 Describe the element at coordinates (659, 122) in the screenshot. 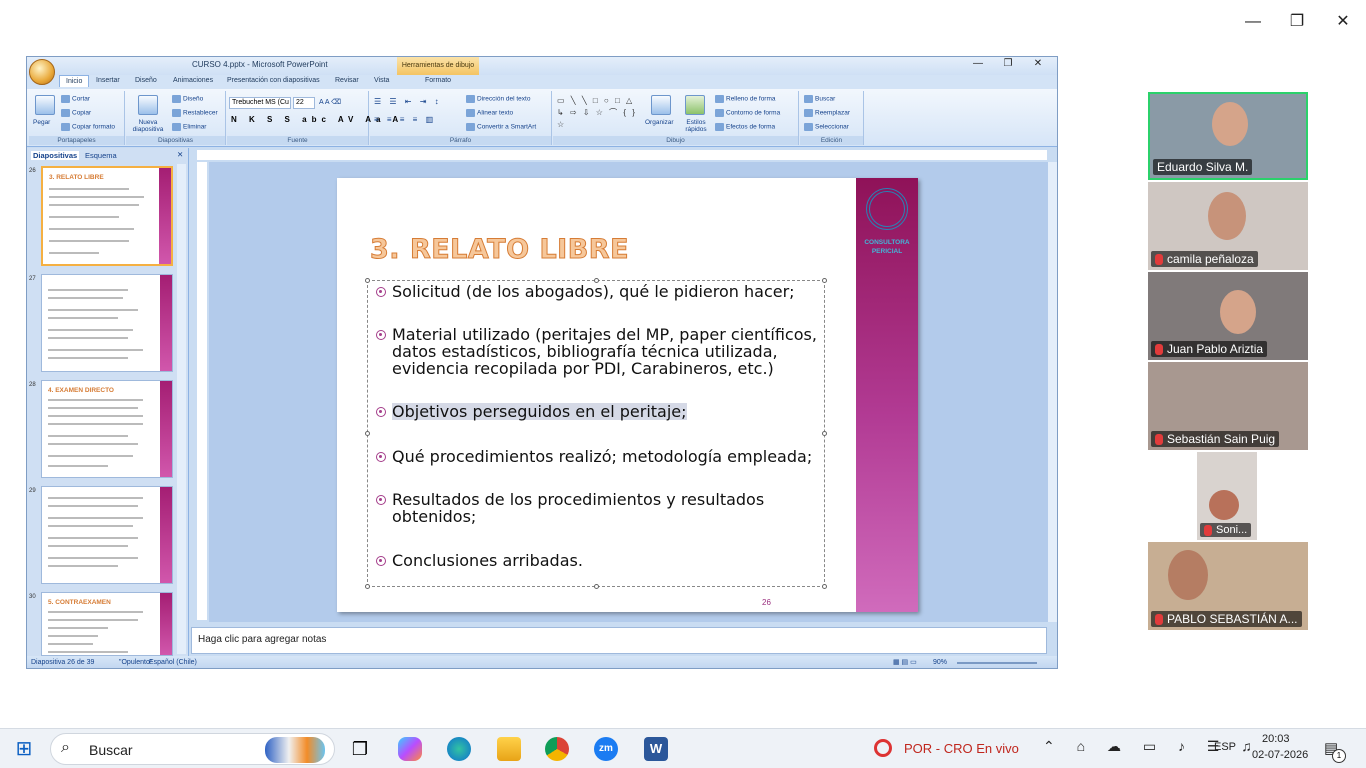

I see `arrange-button: Organizar` at that location.